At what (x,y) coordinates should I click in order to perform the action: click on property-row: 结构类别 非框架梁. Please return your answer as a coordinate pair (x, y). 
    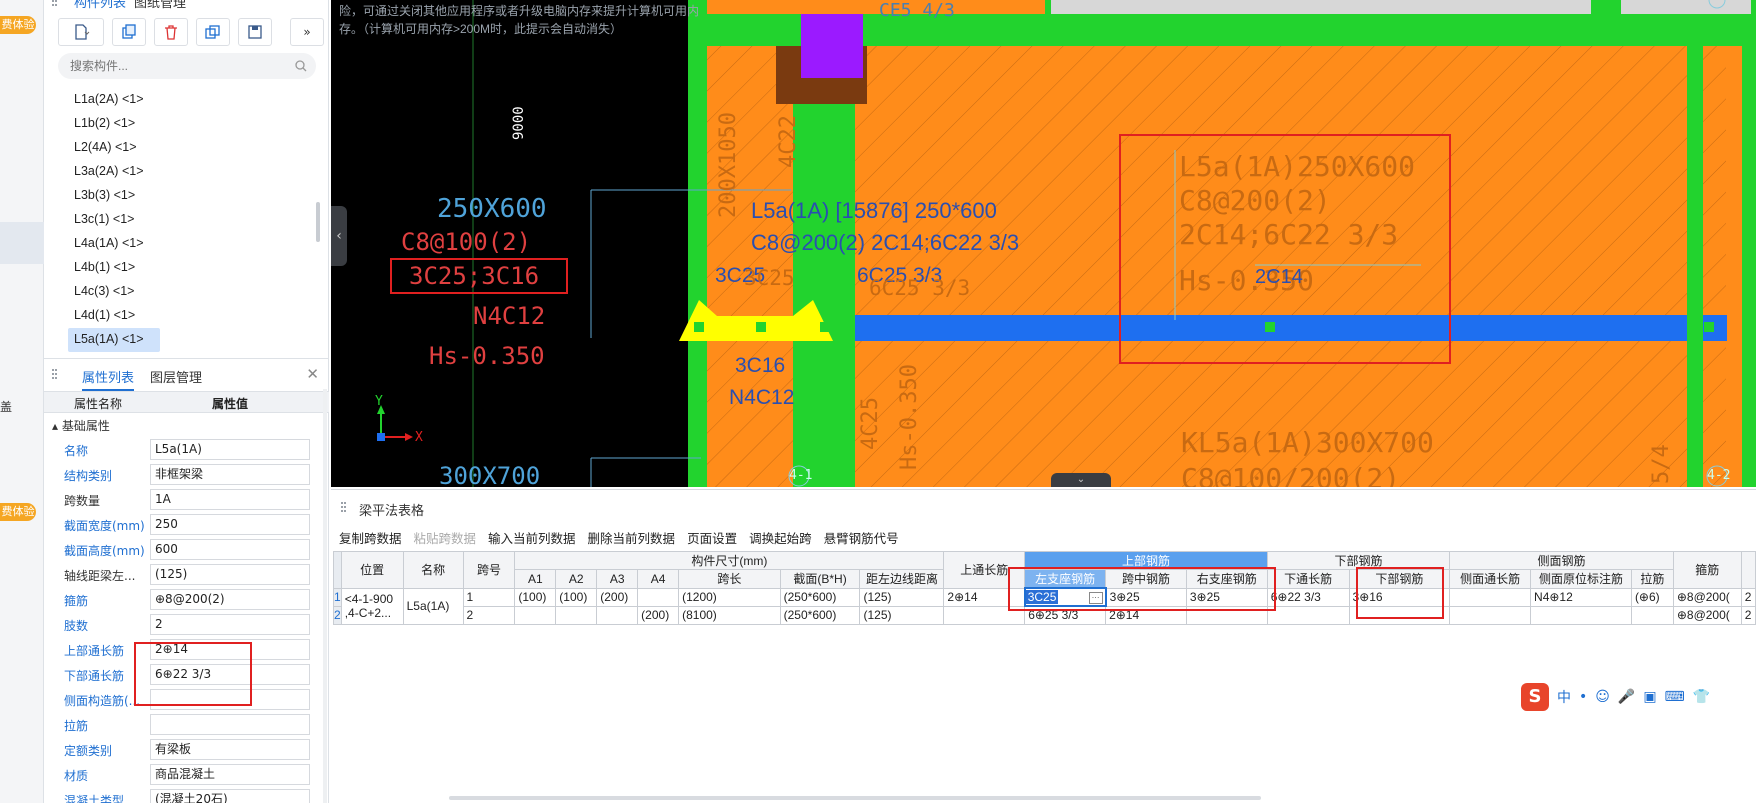
    Looking at the image, I should click on (186, 474).